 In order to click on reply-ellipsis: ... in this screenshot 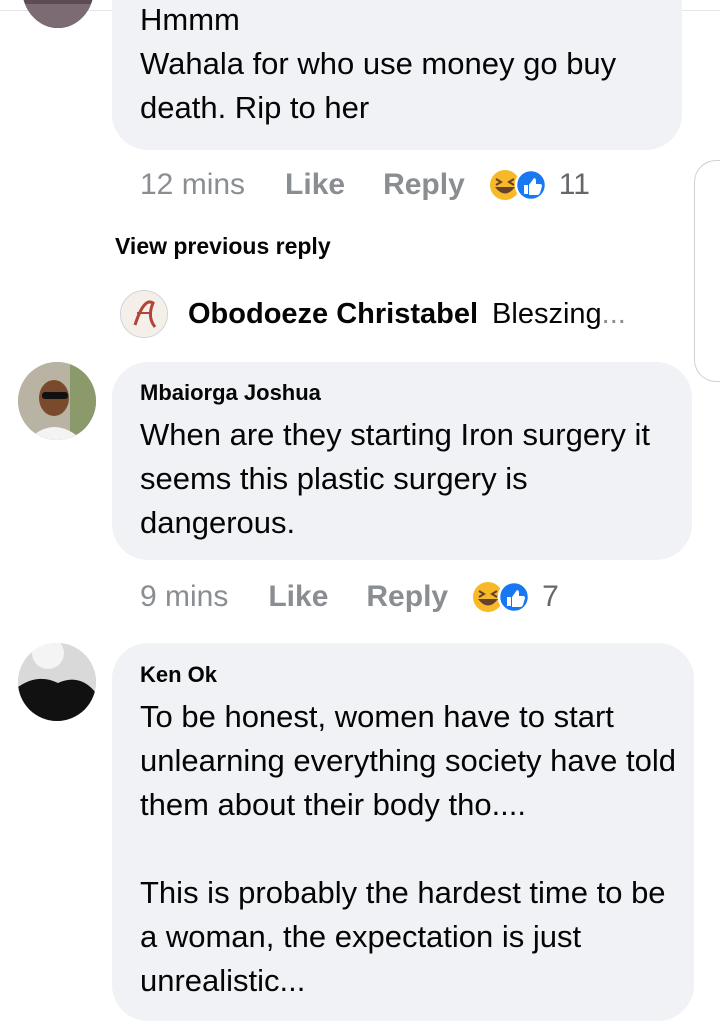, I will do `click(613, 313)`.